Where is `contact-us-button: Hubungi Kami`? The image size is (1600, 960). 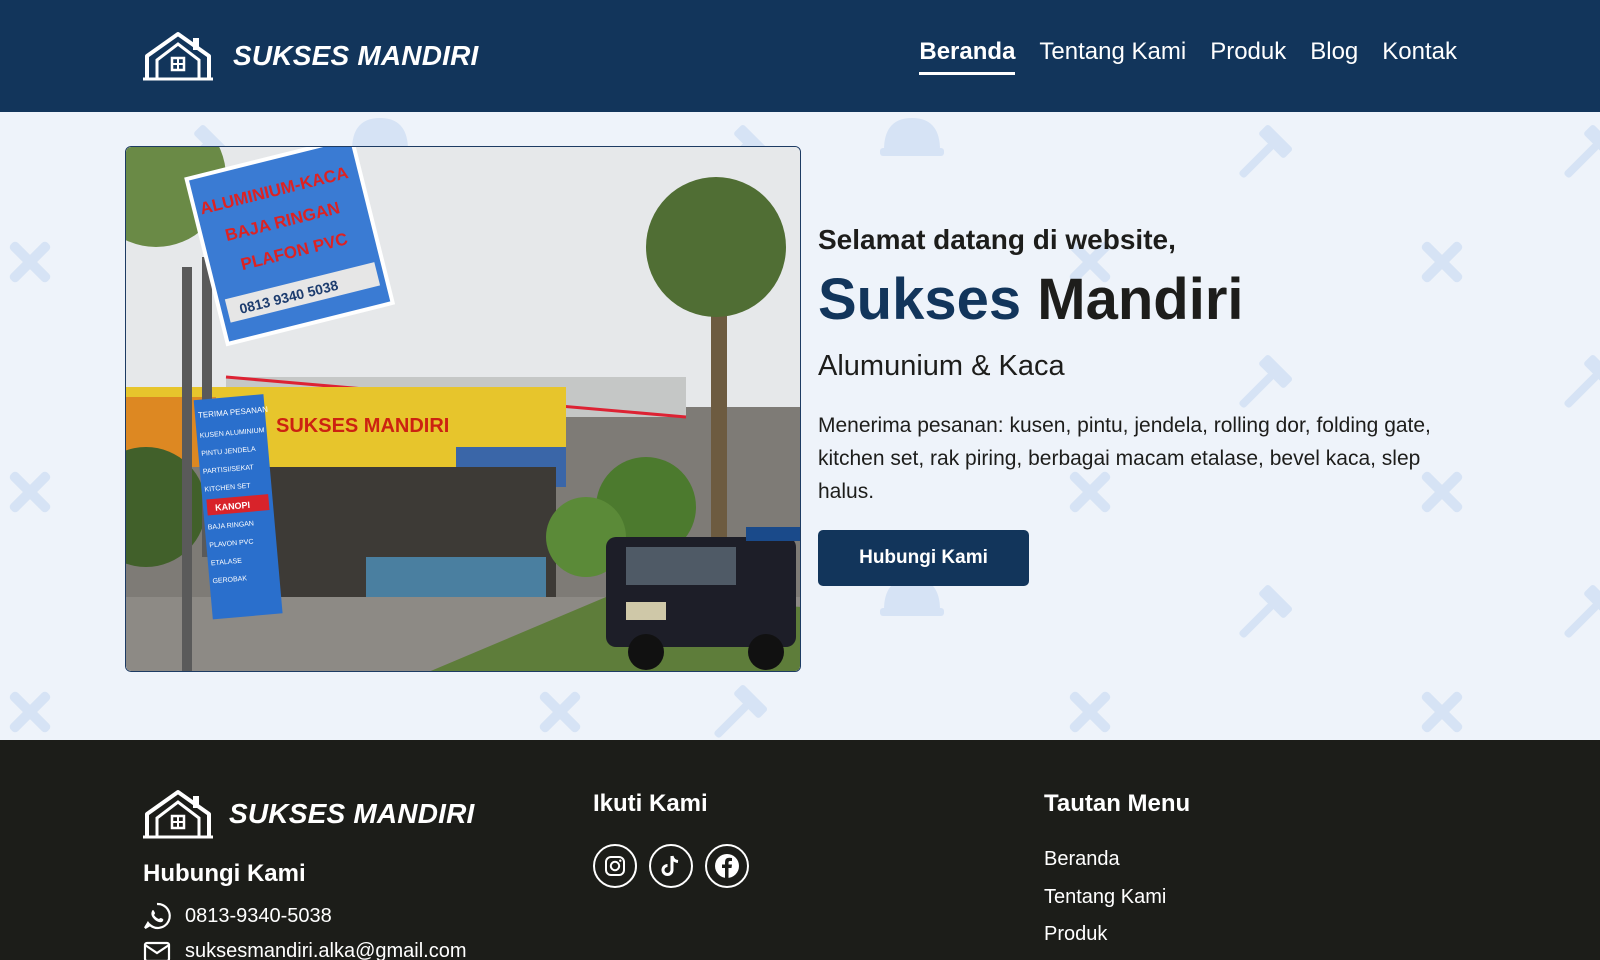 contact-us-button: Hubungi Kami is located at coordinates (923, 557).